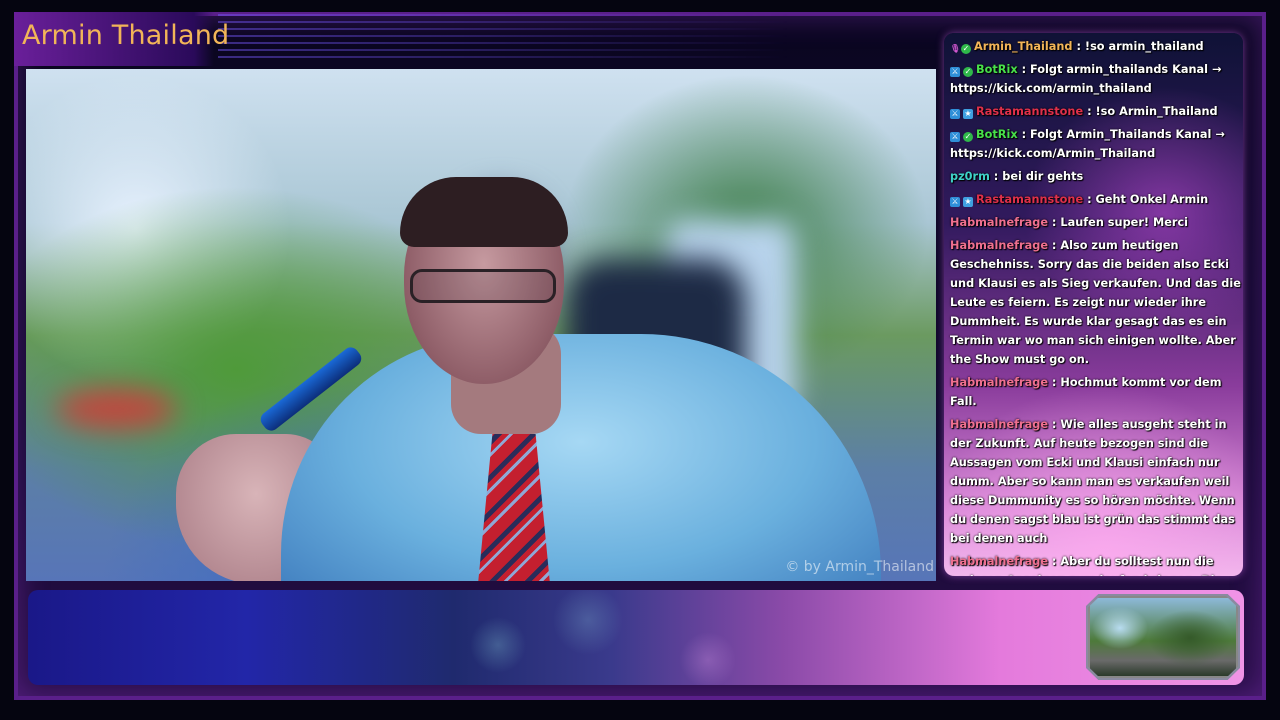 This screenshot has width=1280, height=720. I want to click on chat-text: Laufen super! Merci, so click(1124, 222).